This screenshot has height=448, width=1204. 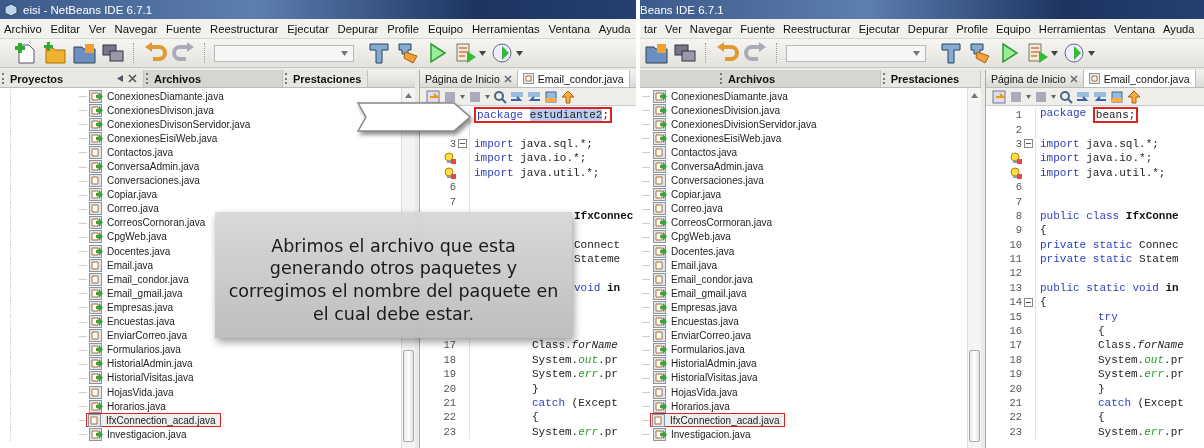 I want to click on code-line: import java.util.*;, so click(x=536, y=172).